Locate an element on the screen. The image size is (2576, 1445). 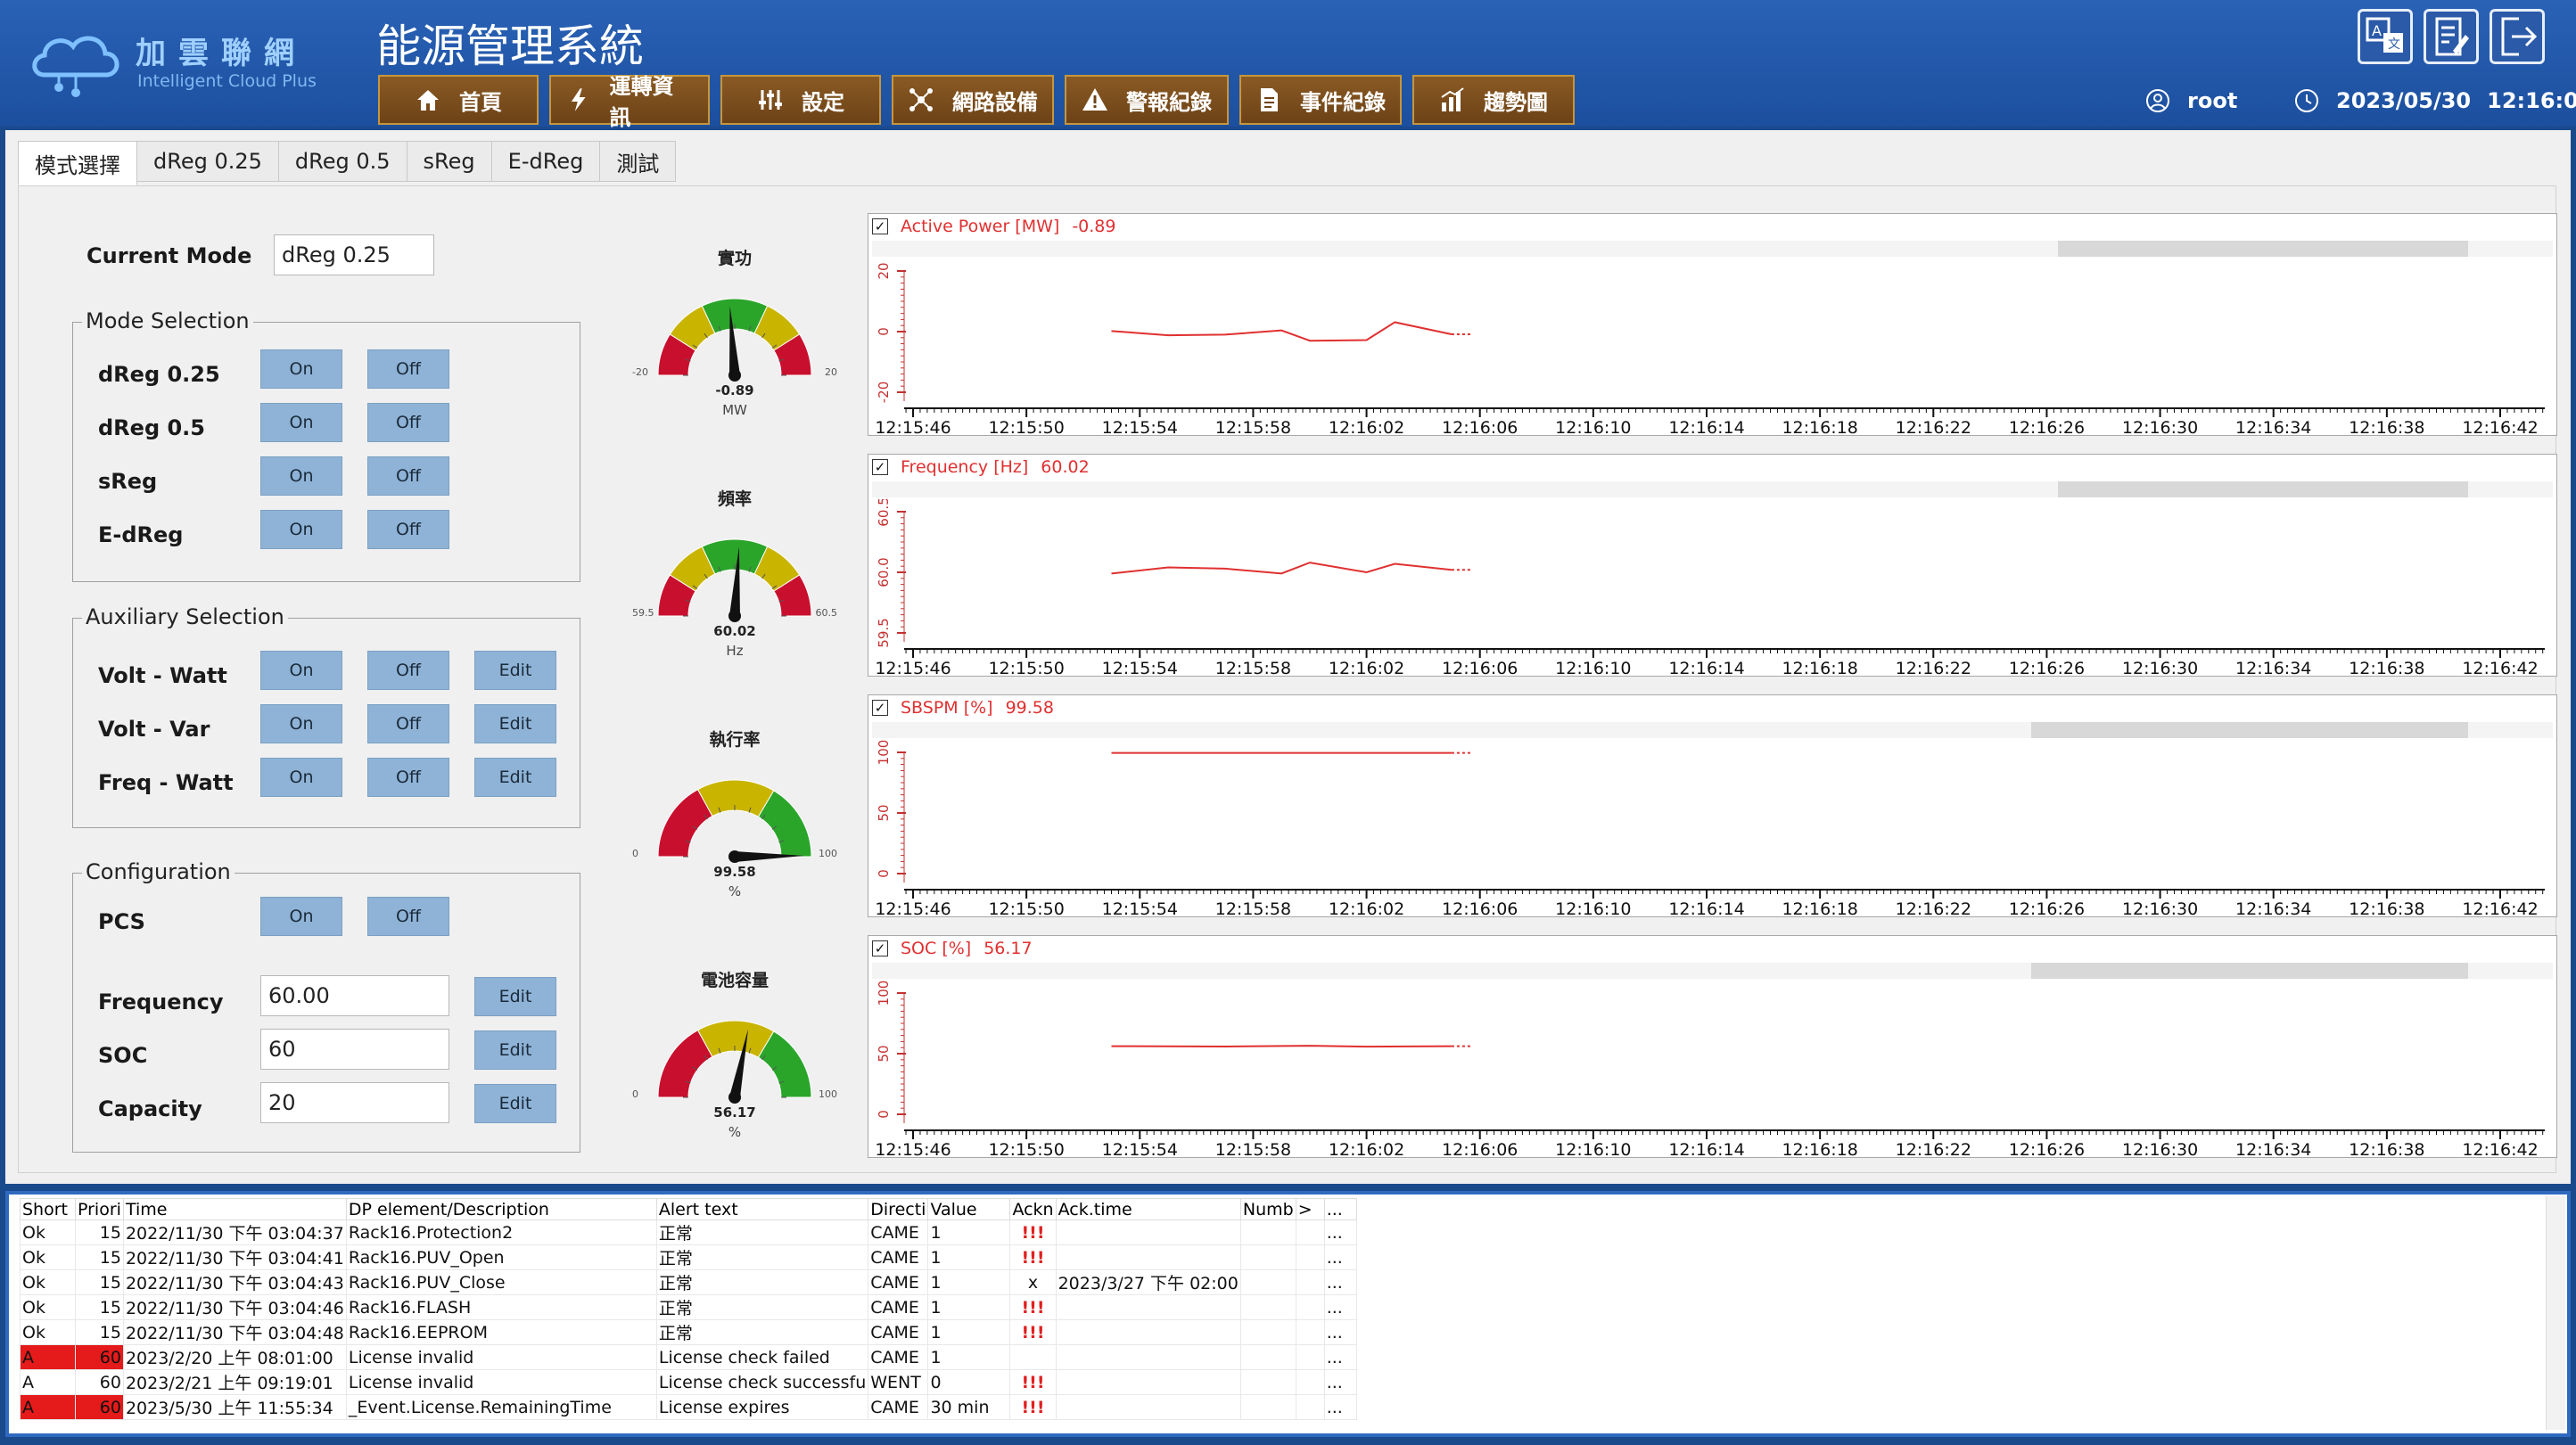
trend-current-value: 99.58 is located at coordinates (1029, 708).